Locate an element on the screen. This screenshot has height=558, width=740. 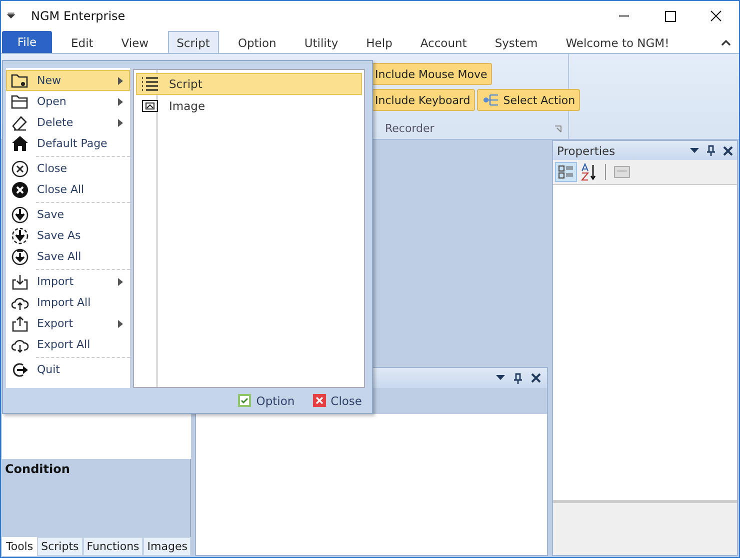
menu-icon is located at coordinates (11, 15).